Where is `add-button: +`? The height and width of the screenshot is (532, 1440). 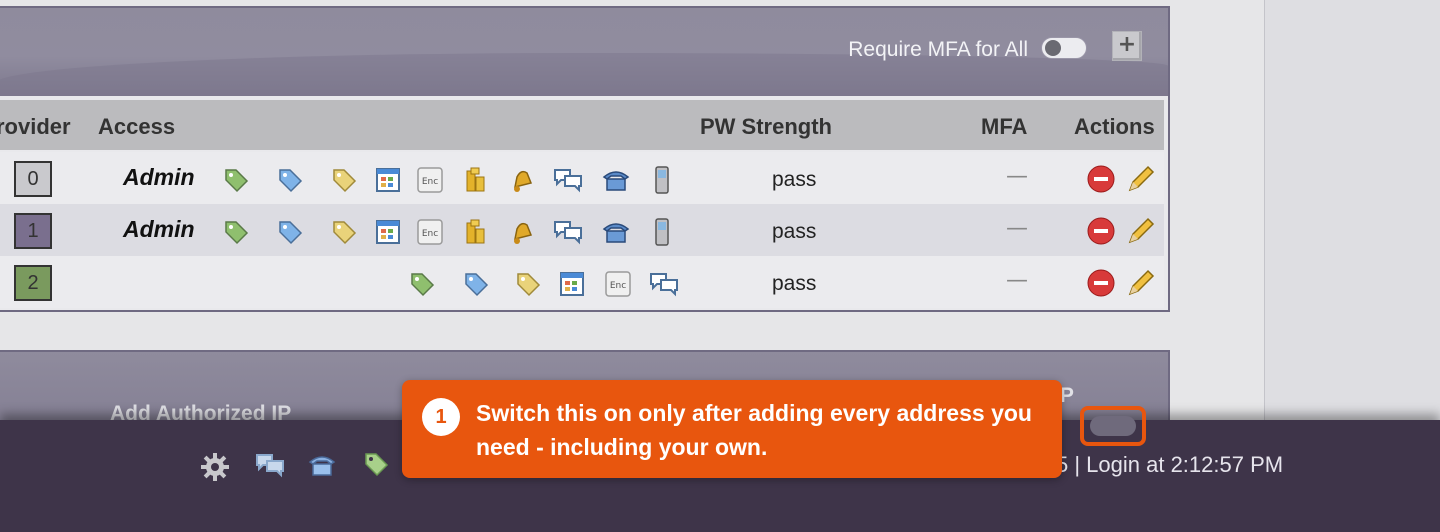 add-button: + is located at coordinates (1127, 46).